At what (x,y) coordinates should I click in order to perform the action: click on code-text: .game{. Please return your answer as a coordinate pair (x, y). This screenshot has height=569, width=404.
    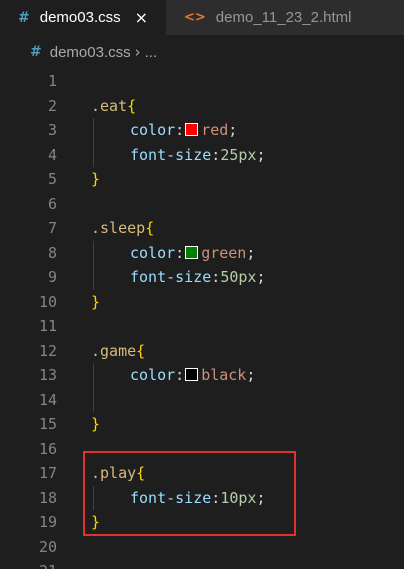
    Looking at the image, I should click on (118, 351).